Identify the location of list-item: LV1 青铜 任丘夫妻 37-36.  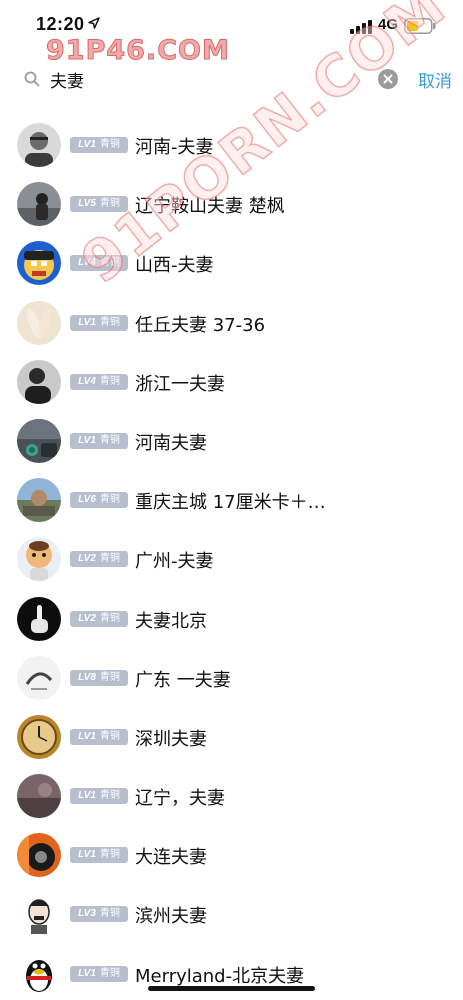
(231, 322).